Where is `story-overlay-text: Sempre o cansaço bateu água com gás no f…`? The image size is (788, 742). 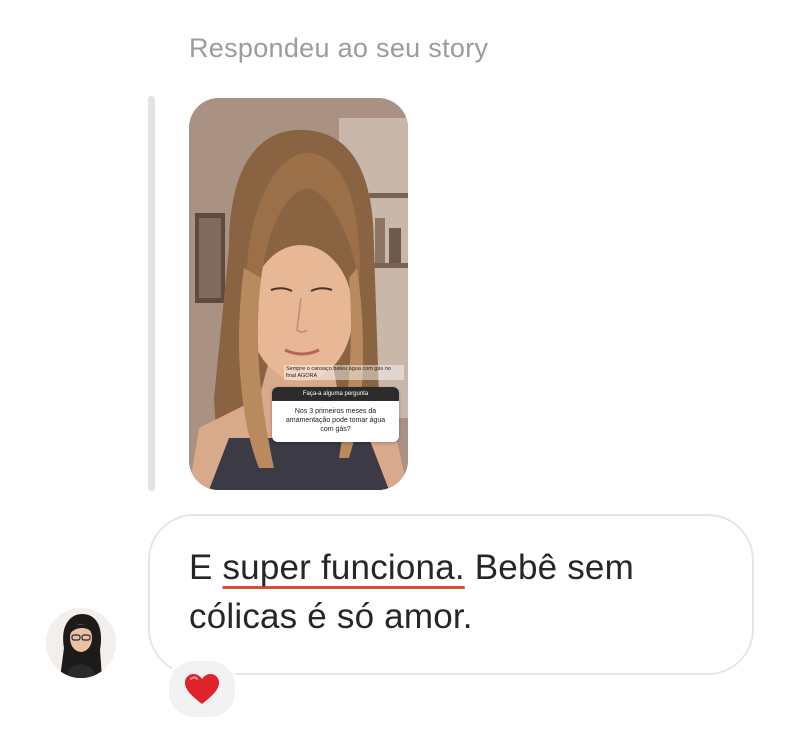
story-overlay-text: Sempre o cansaço bateu água com gás no f… is located at coordinates (344, 372).